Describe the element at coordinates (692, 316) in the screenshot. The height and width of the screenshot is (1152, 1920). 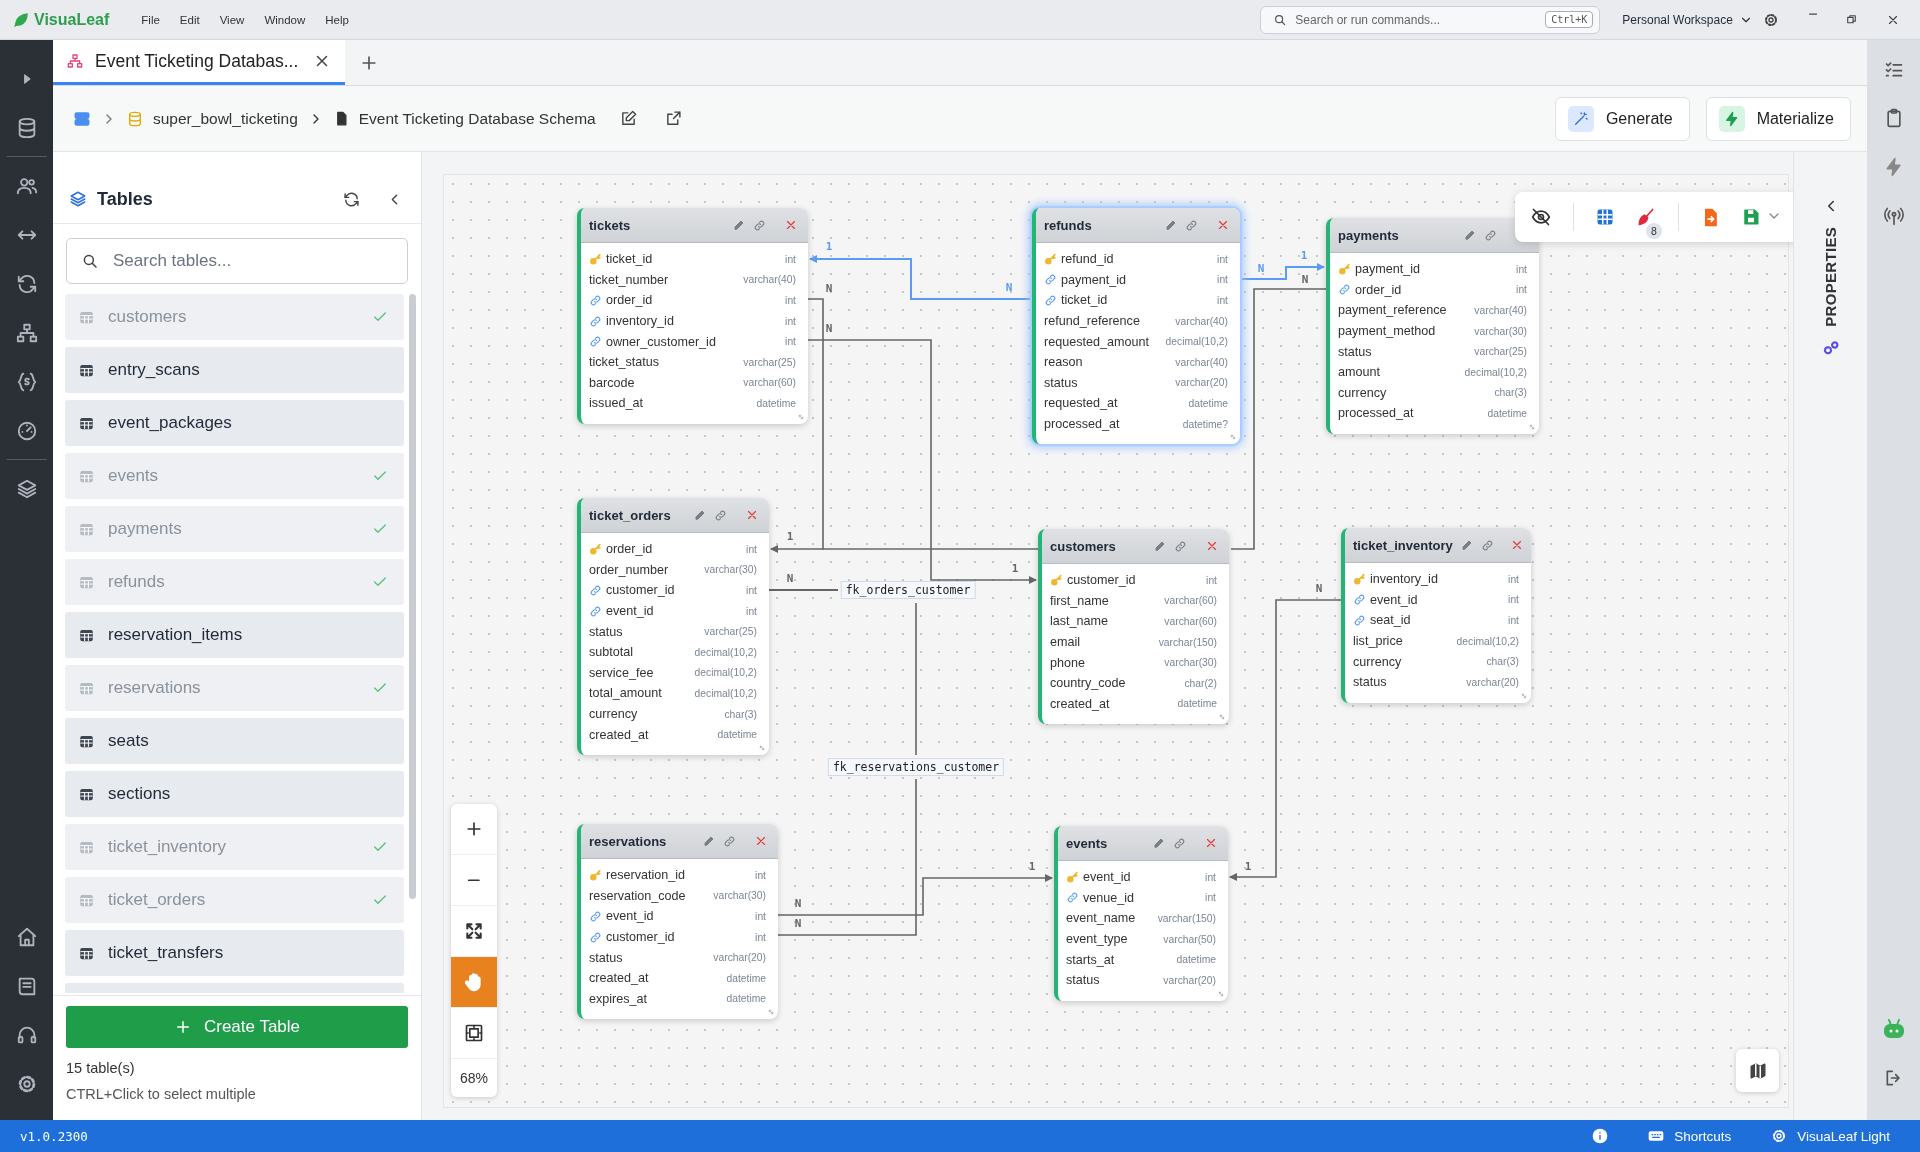
I see `table-card: tickets ticket_id int ticket_number varchar(40) order_id int inventory_id int owner_customer_id int ticket_status varchar(25) barcode varchar(60) issued_at datetime` at that location.